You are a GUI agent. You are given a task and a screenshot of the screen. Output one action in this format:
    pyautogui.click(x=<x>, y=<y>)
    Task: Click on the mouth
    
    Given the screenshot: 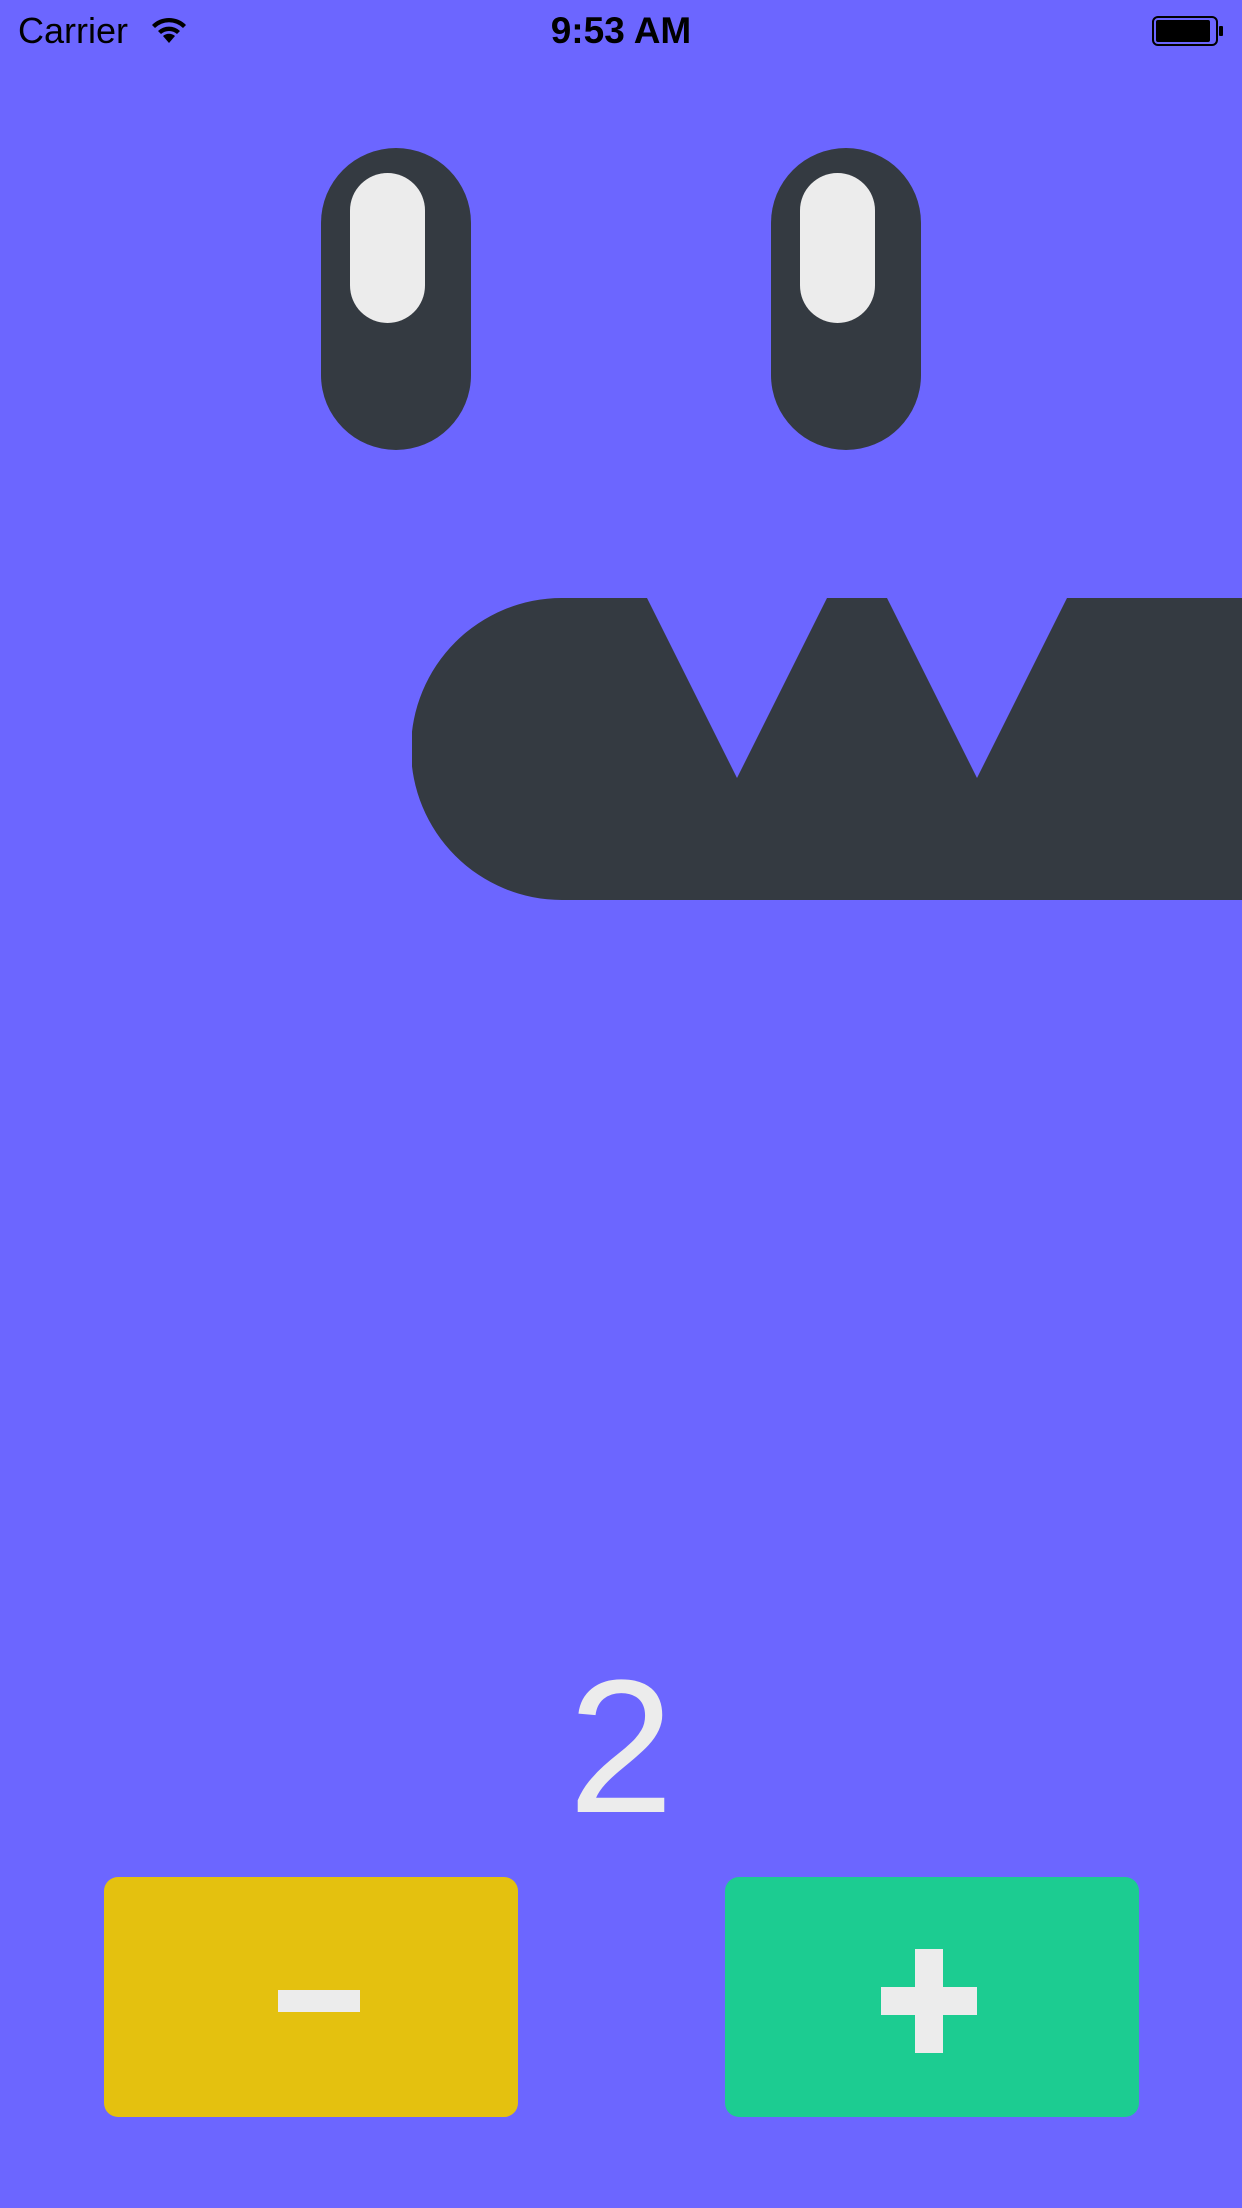 What is the action you would take?
    pyautogui.click(x=827, y=749)
    